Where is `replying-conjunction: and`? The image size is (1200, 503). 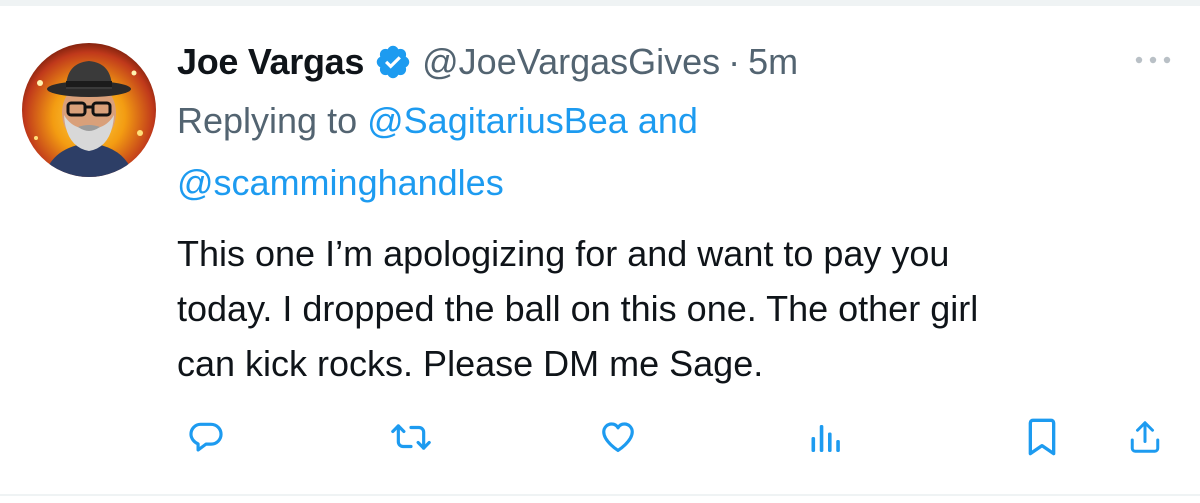
replying-conjunction: and is located at coordinates (668, 120).